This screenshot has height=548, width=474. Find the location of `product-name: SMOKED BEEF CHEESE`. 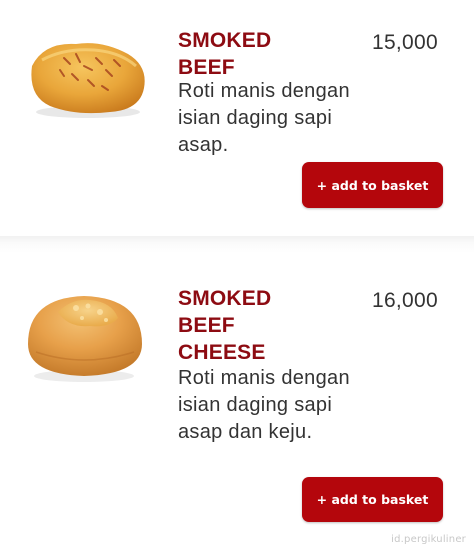

product-name: SMOKED BEEF CHEESE is located at coordinates (224, 325).